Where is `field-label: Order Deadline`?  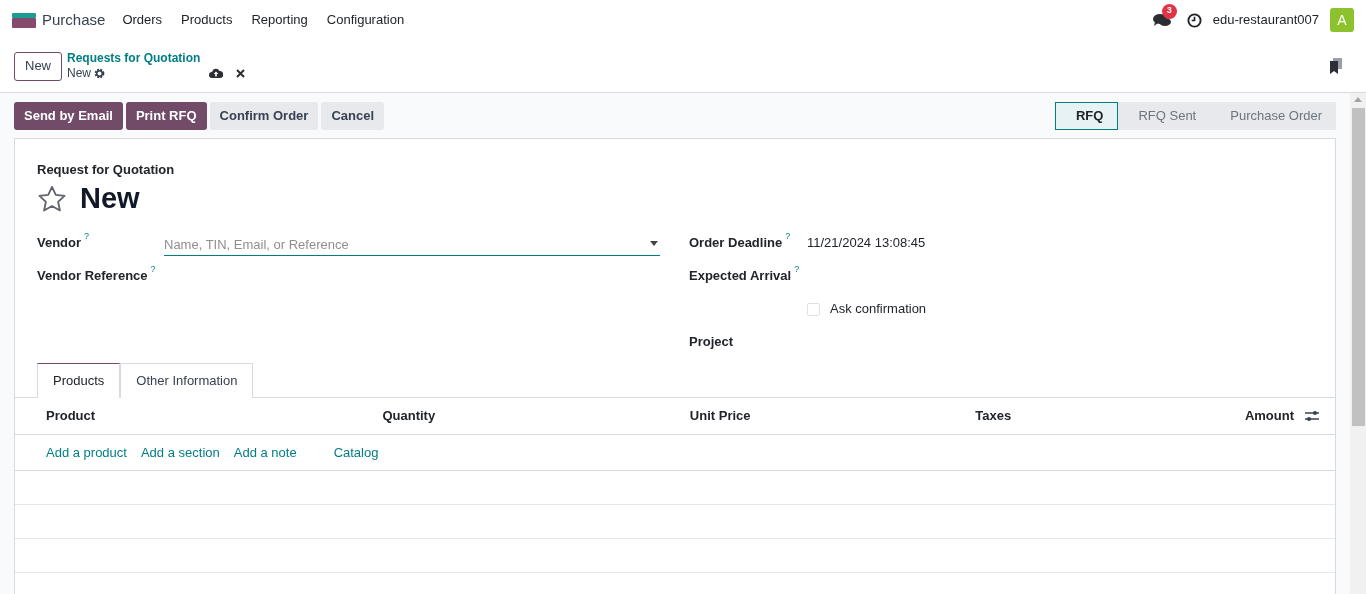 field-label: Order Deadline is located at coordinates (736, 243).